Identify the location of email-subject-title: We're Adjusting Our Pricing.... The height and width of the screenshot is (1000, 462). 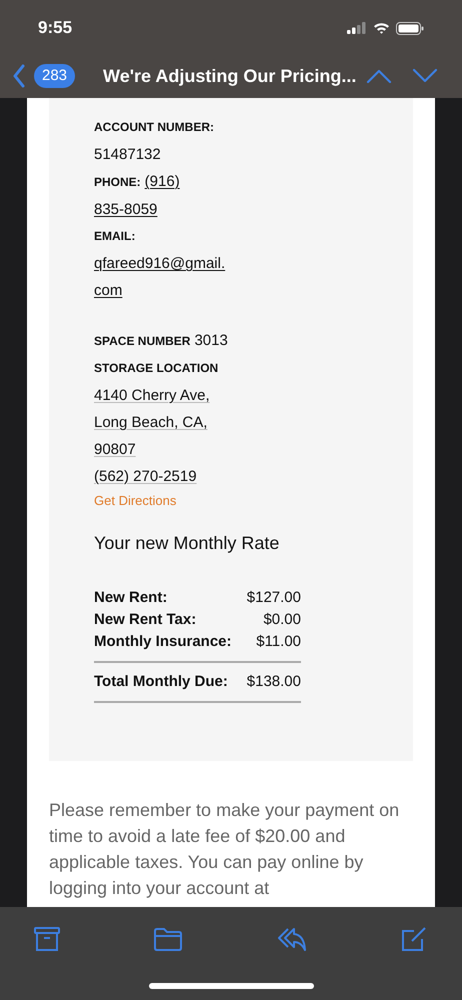
(229, 76).